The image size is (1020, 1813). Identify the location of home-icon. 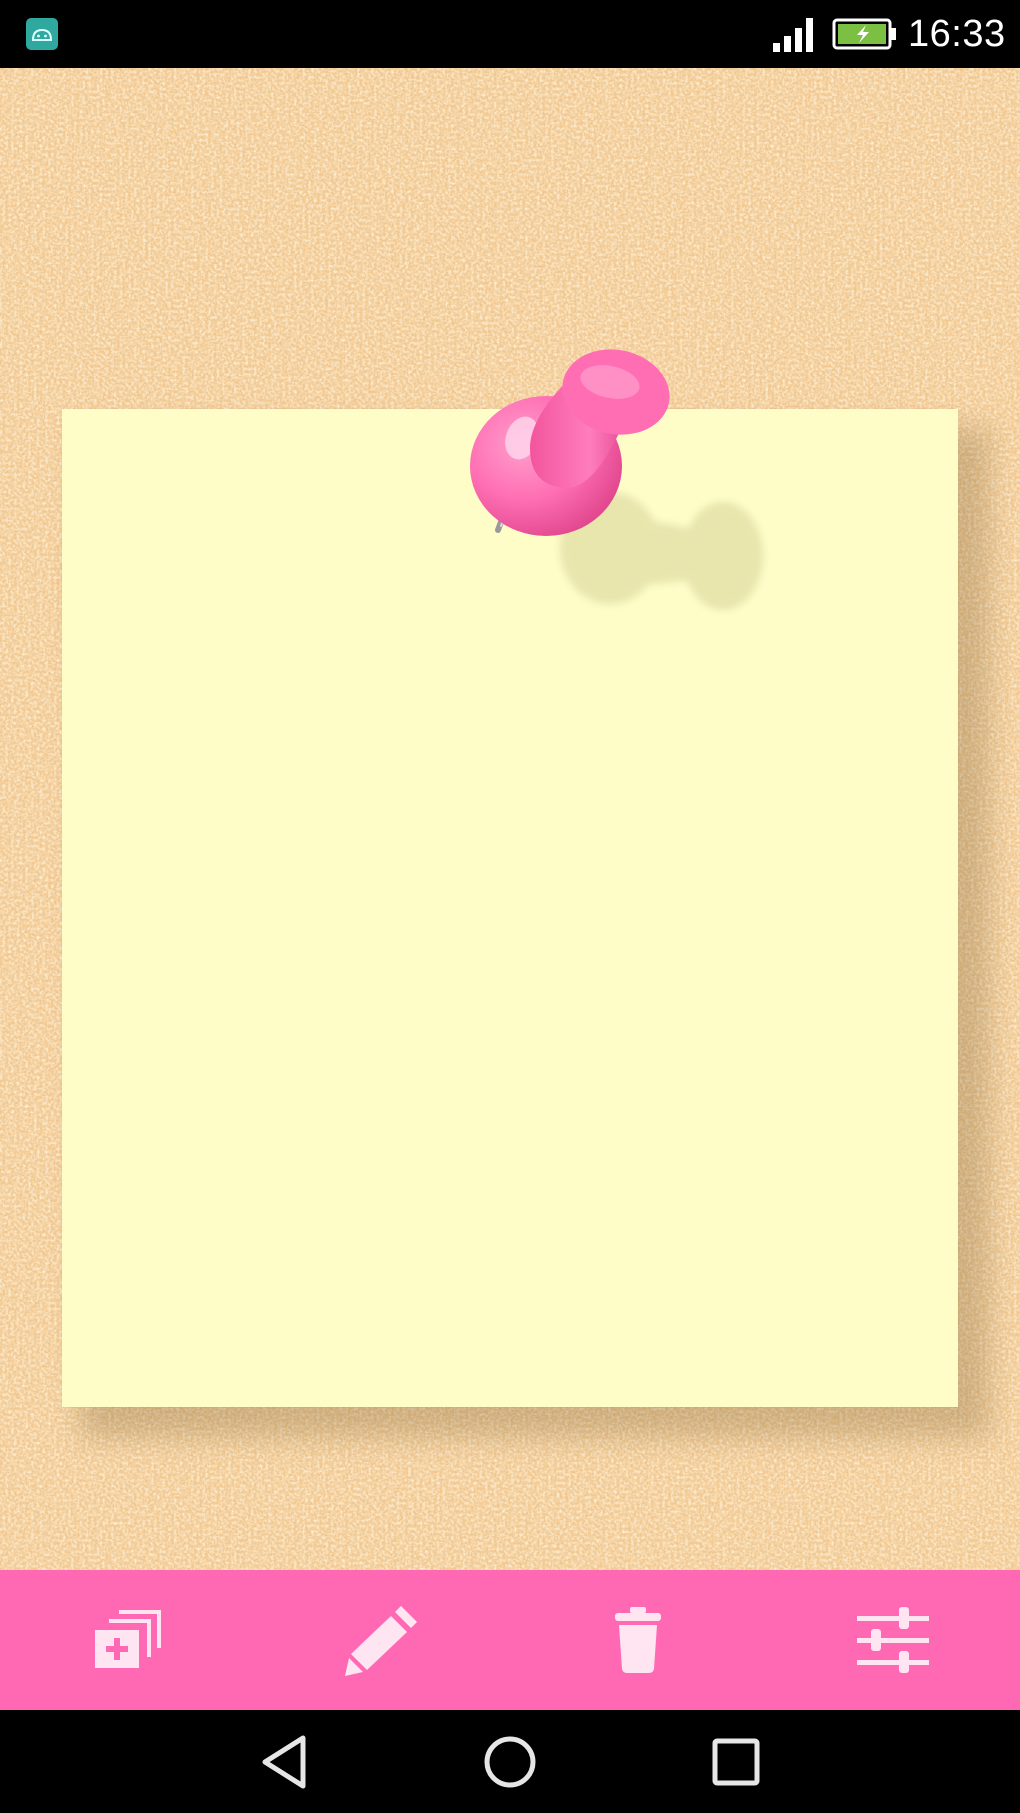
(510, 1762).